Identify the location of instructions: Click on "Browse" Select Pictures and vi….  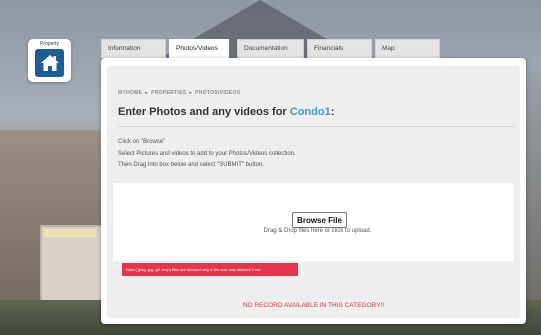
(207, 154).